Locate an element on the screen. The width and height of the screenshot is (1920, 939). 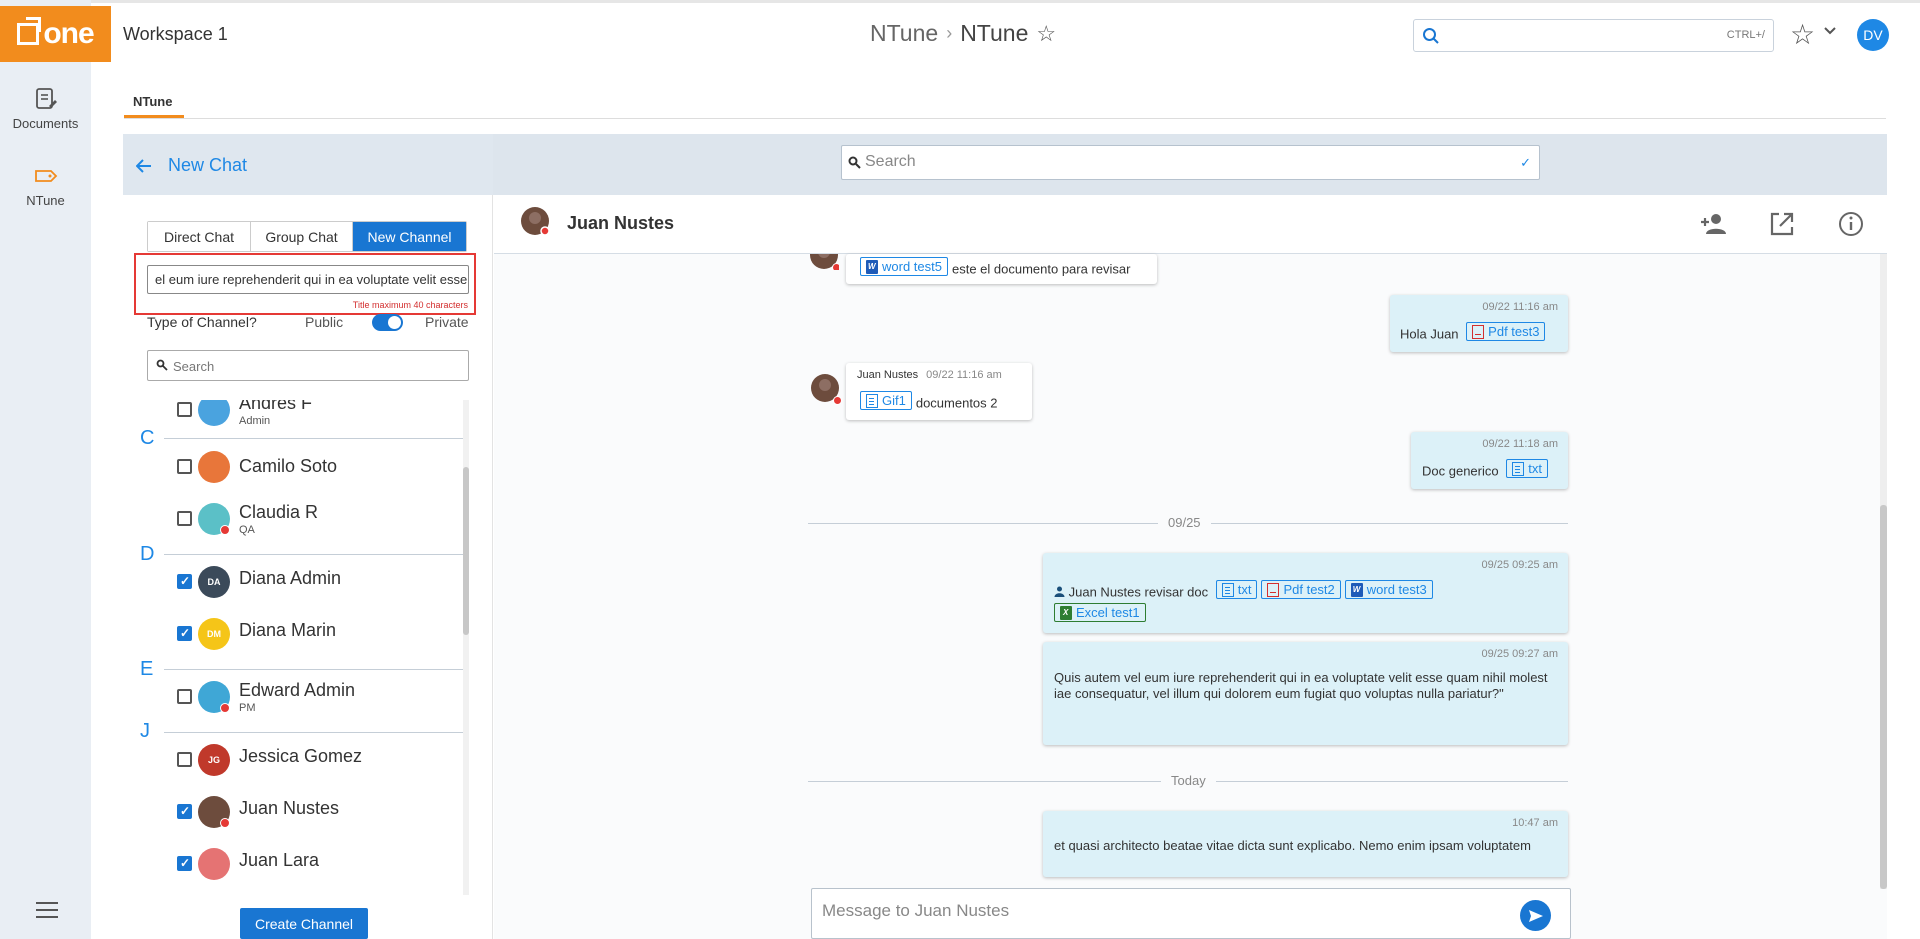
message-text: Doc generico is located at coordinates (1460, 471).